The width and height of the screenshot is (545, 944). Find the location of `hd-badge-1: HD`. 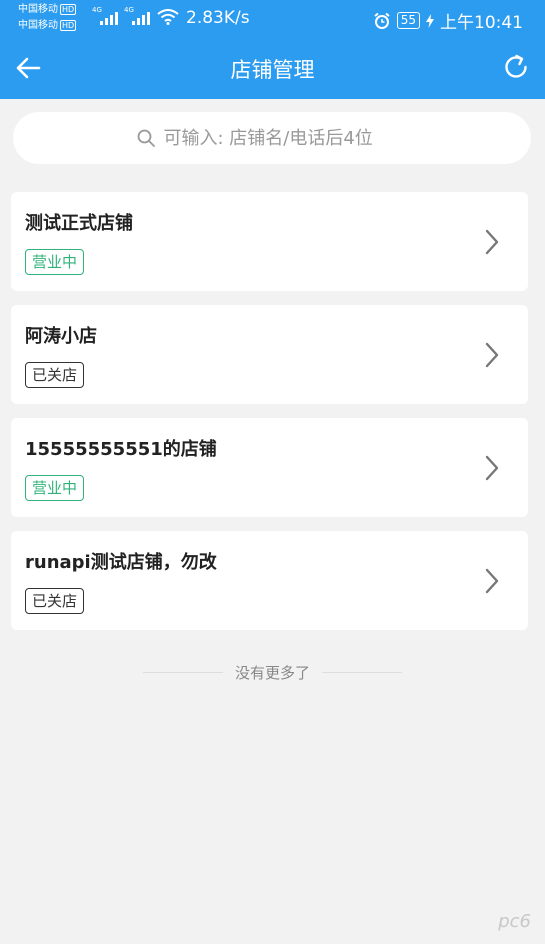

hd-badge-1: HD is located at coordinates (68, 9).